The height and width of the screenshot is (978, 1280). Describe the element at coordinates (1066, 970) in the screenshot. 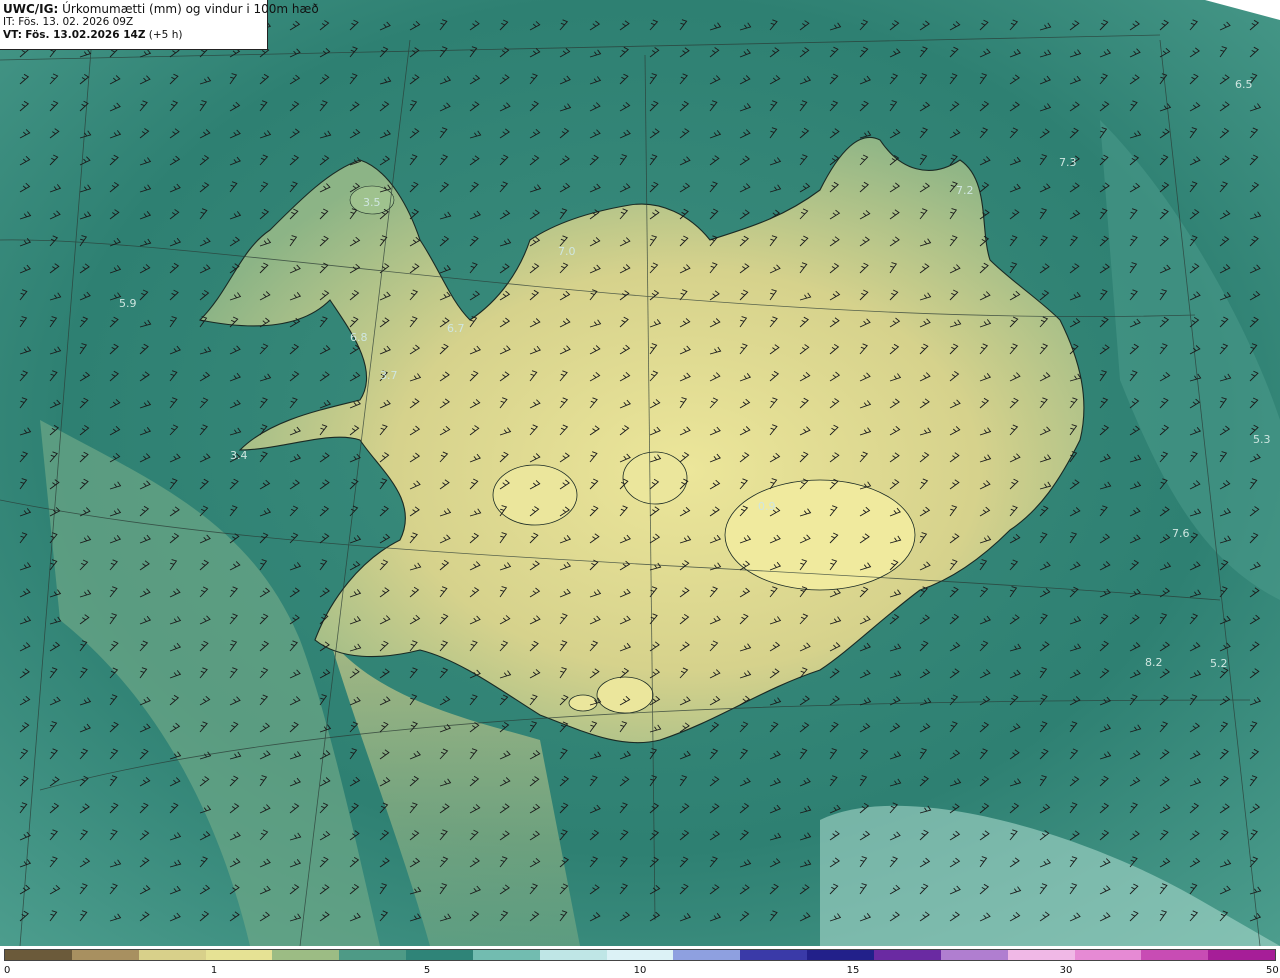

I see `colorbar-tick: 30` at that location.